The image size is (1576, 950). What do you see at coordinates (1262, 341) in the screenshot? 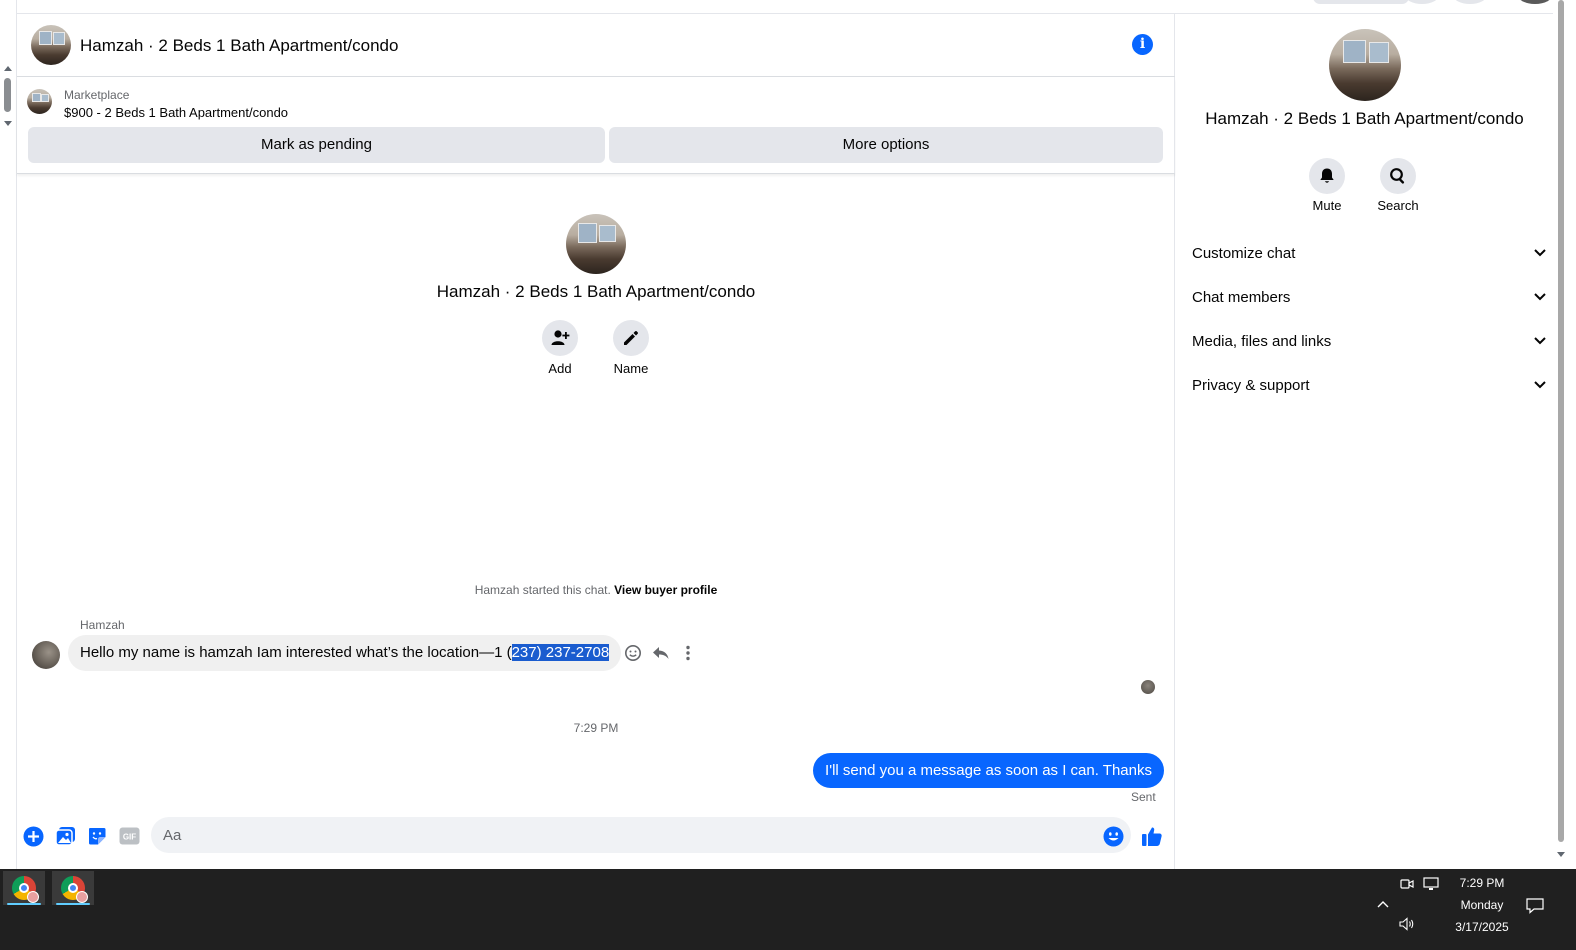
I see `section-label: Media, files and links` at bounding box center [1262, 341].